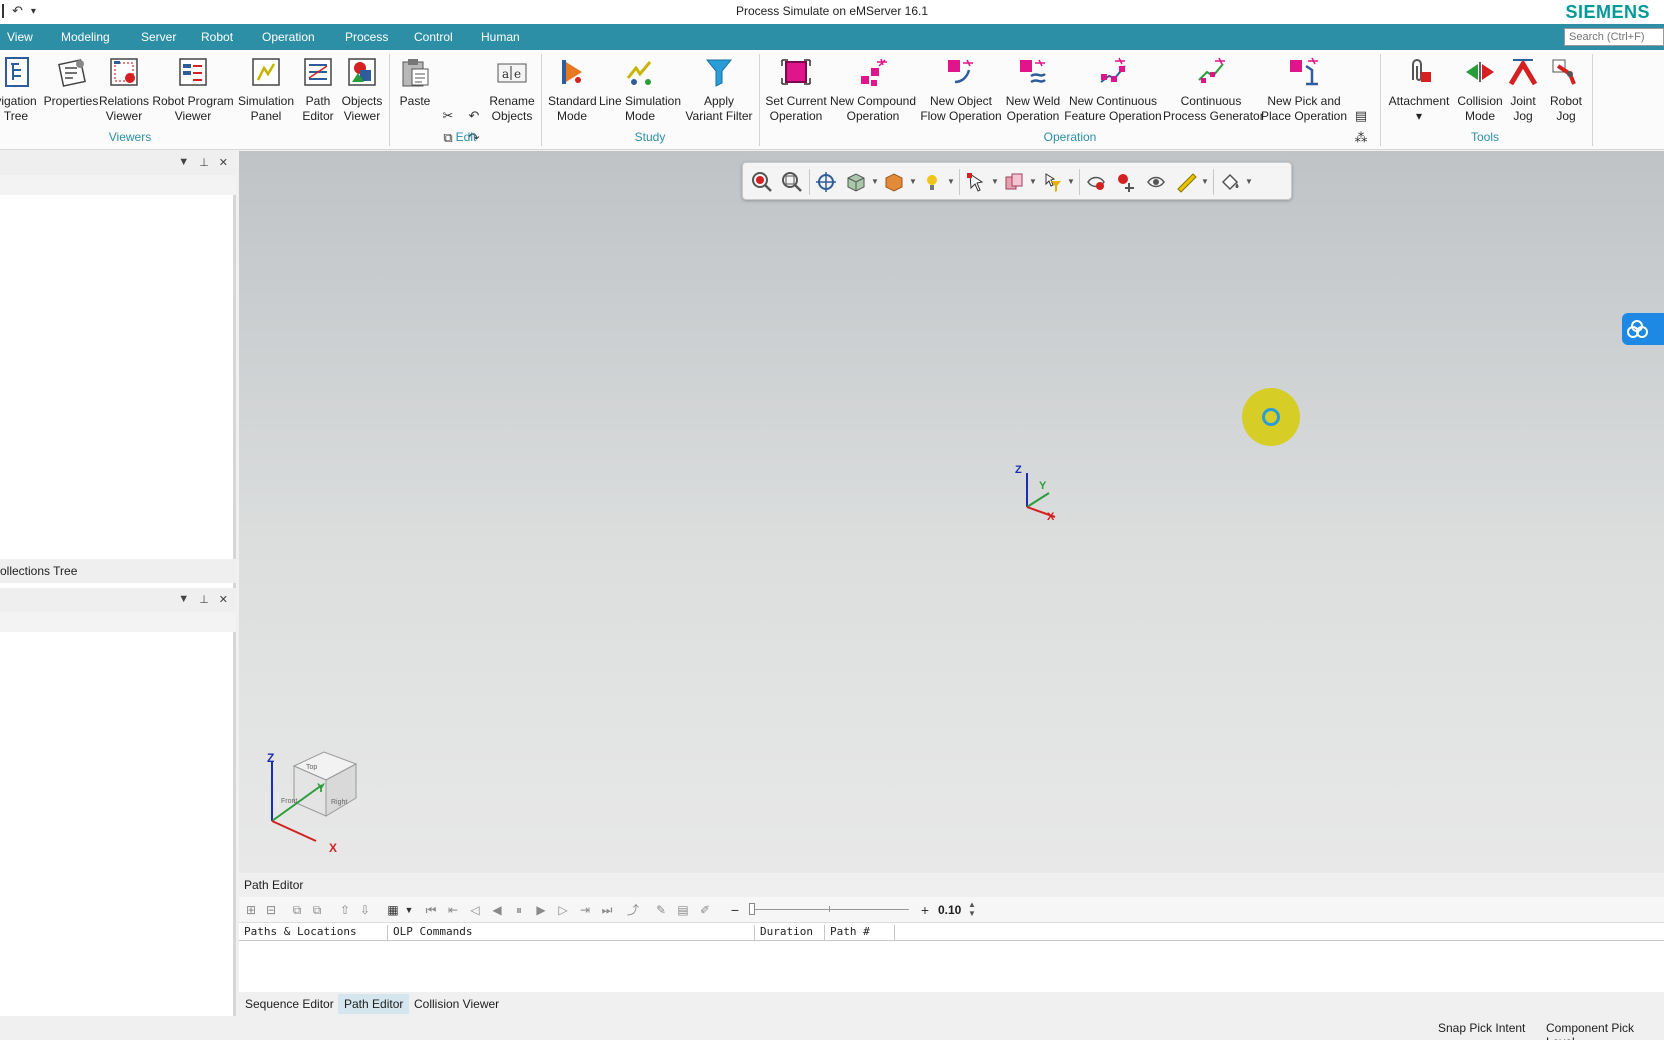  Describe the element at coordinates (366, 37) in the screenshot. I see `tab-process: Process` at that location.